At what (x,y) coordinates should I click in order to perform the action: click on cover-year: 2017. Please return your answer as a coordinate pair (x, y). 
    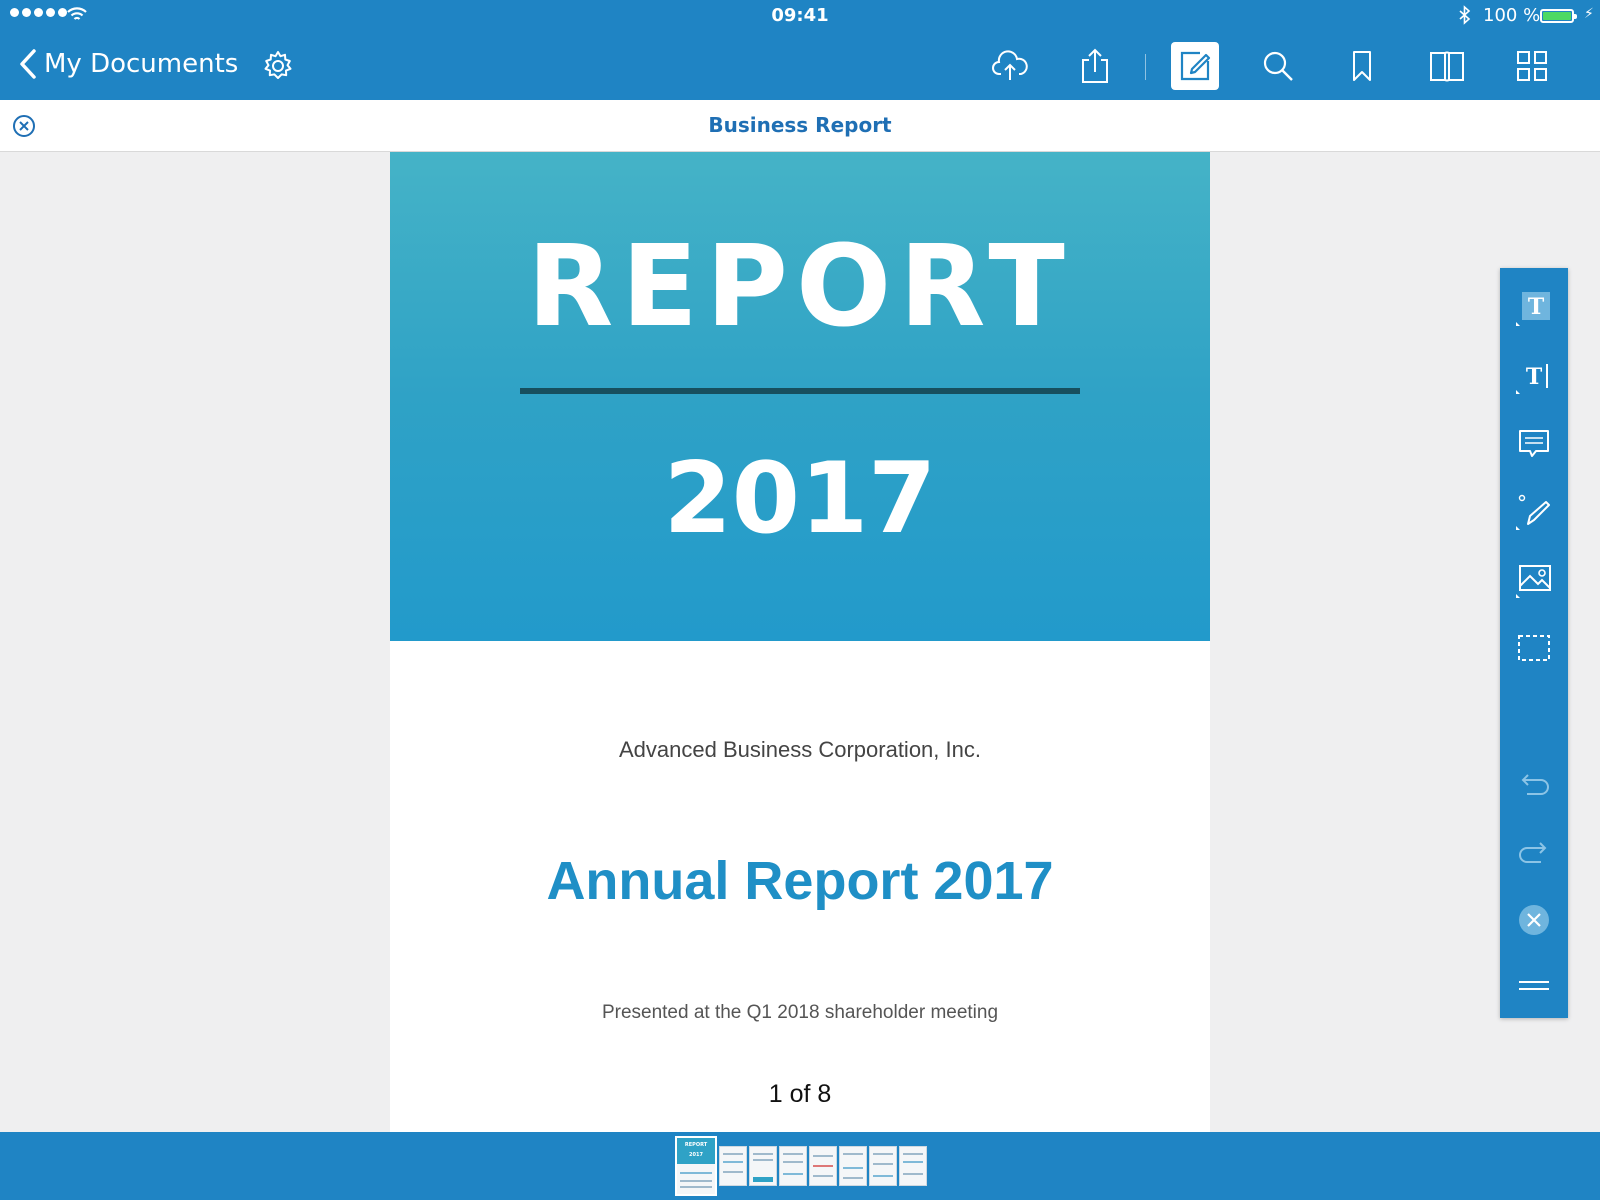
    Looking at the image, I should click on (800, 499).